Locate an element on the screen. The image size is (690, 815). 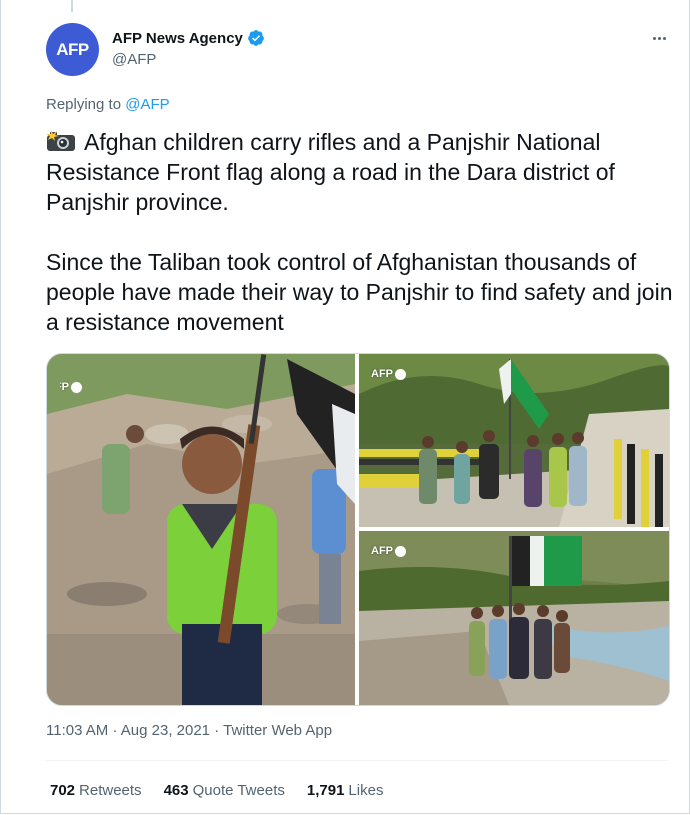
tweet-date: Aug 23, 2021 is located at coordinates (165, 730).